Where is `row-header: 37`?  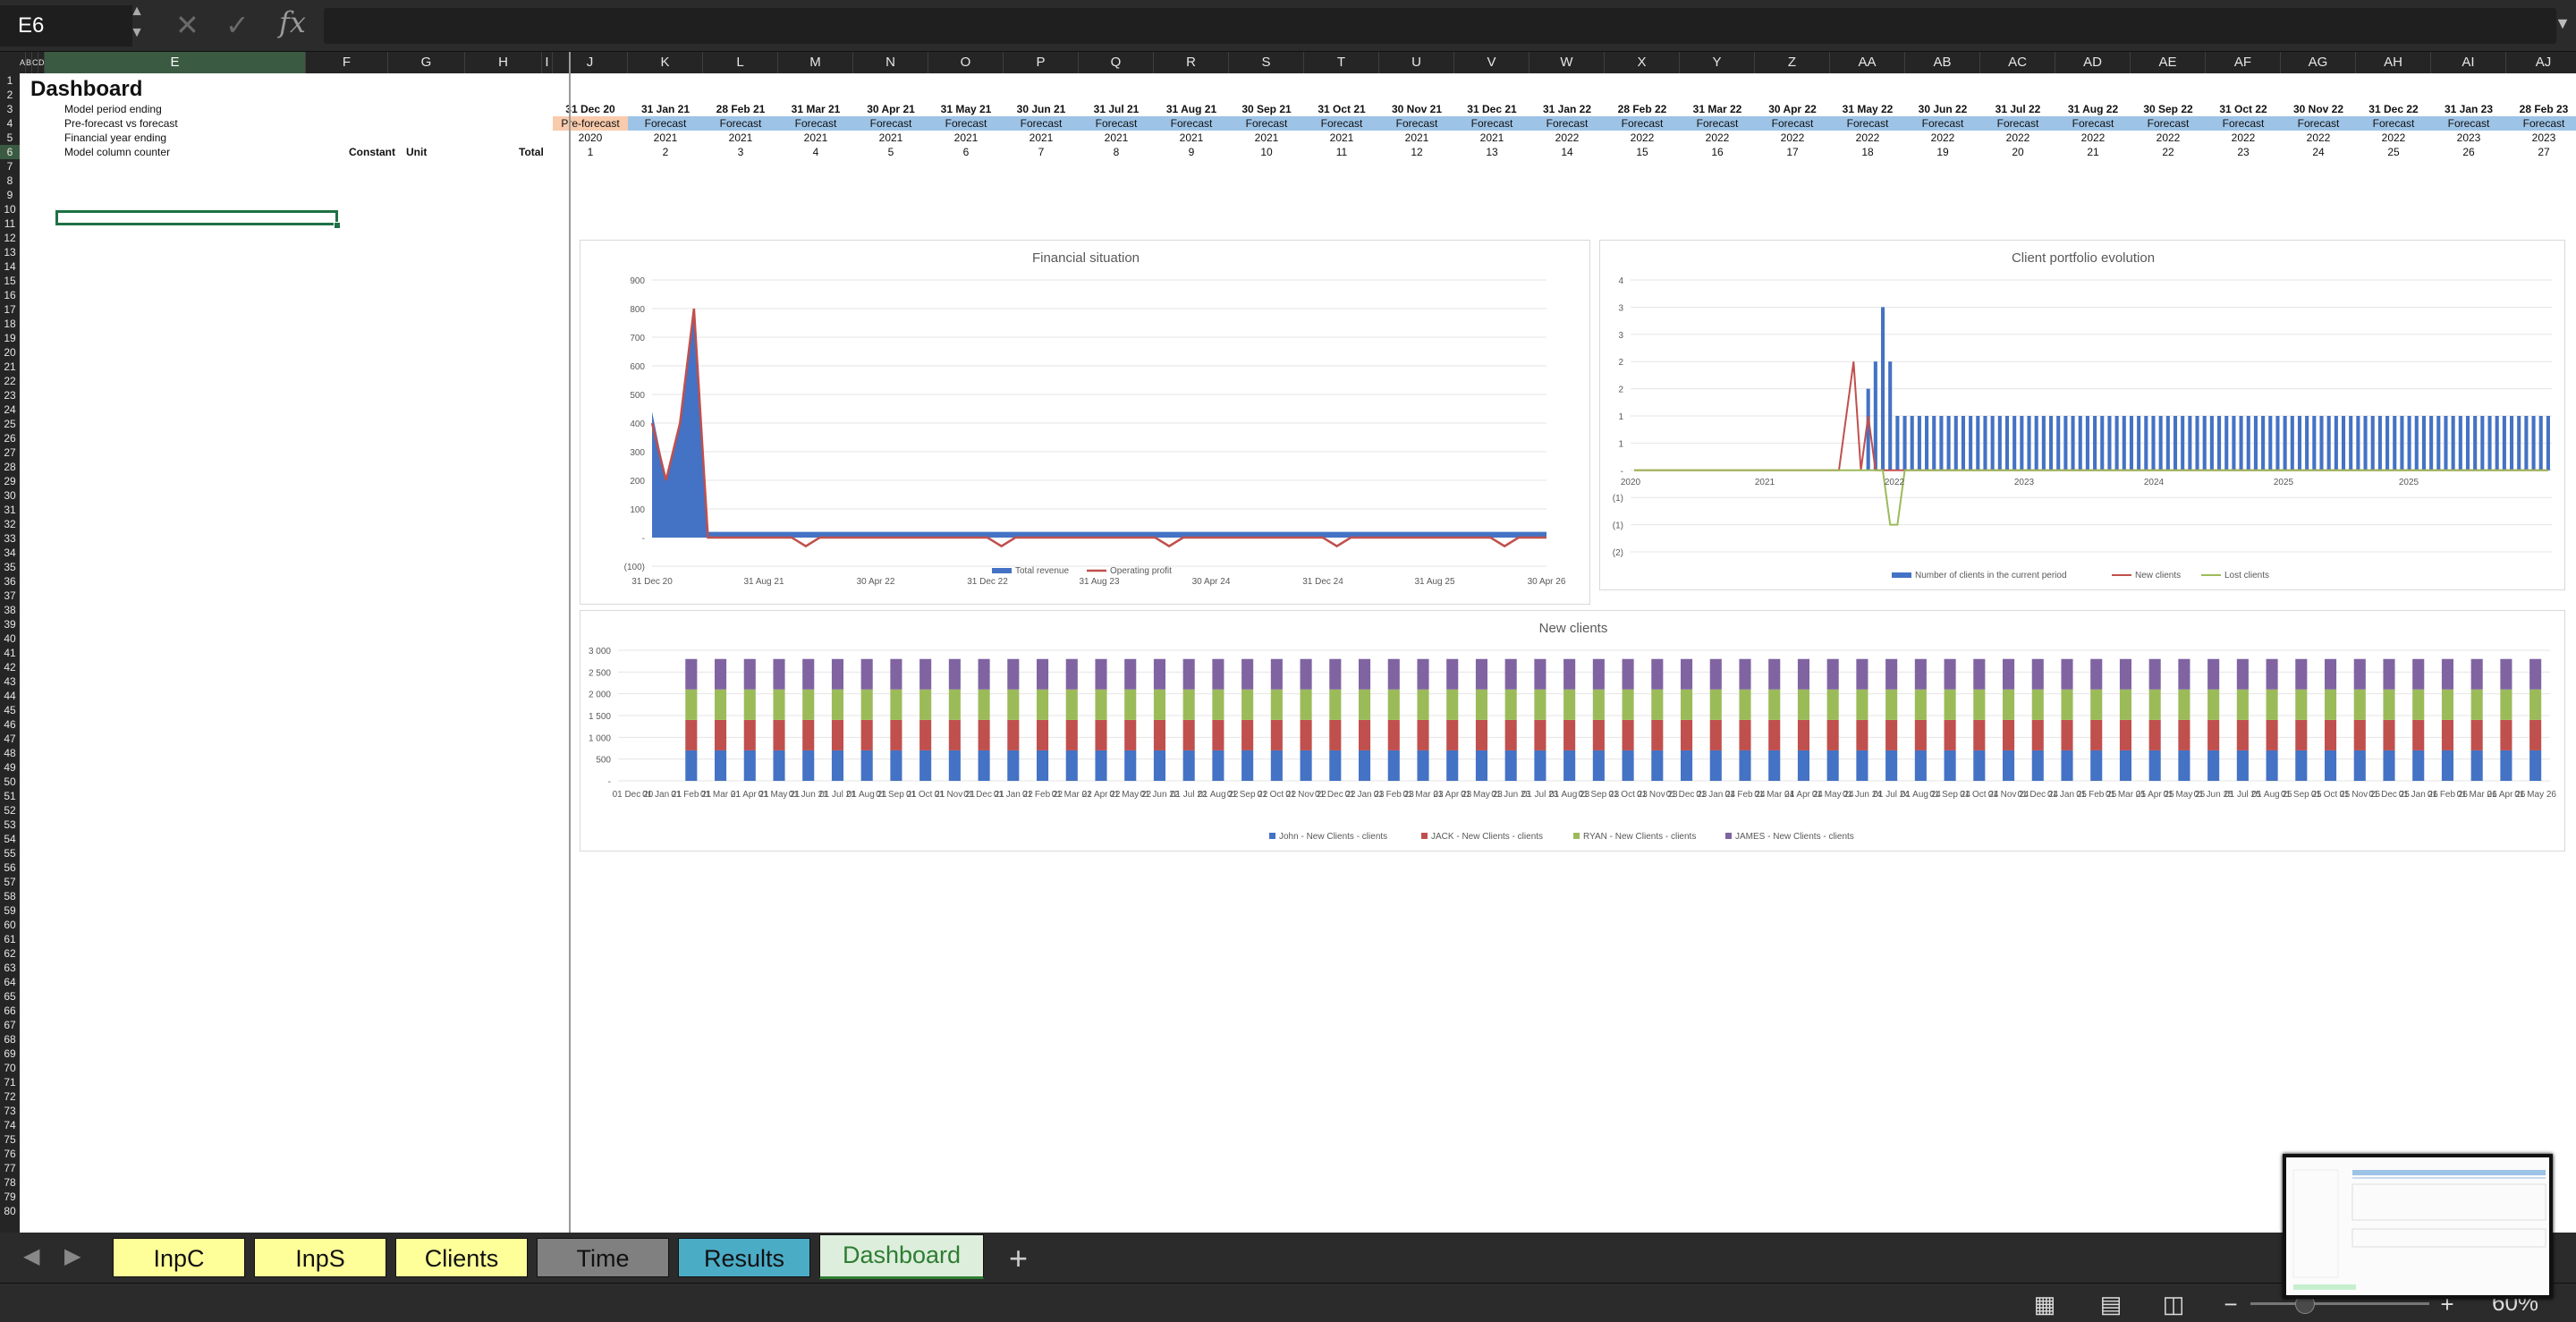
row-header: 37 is located at coordinates (10, 596).